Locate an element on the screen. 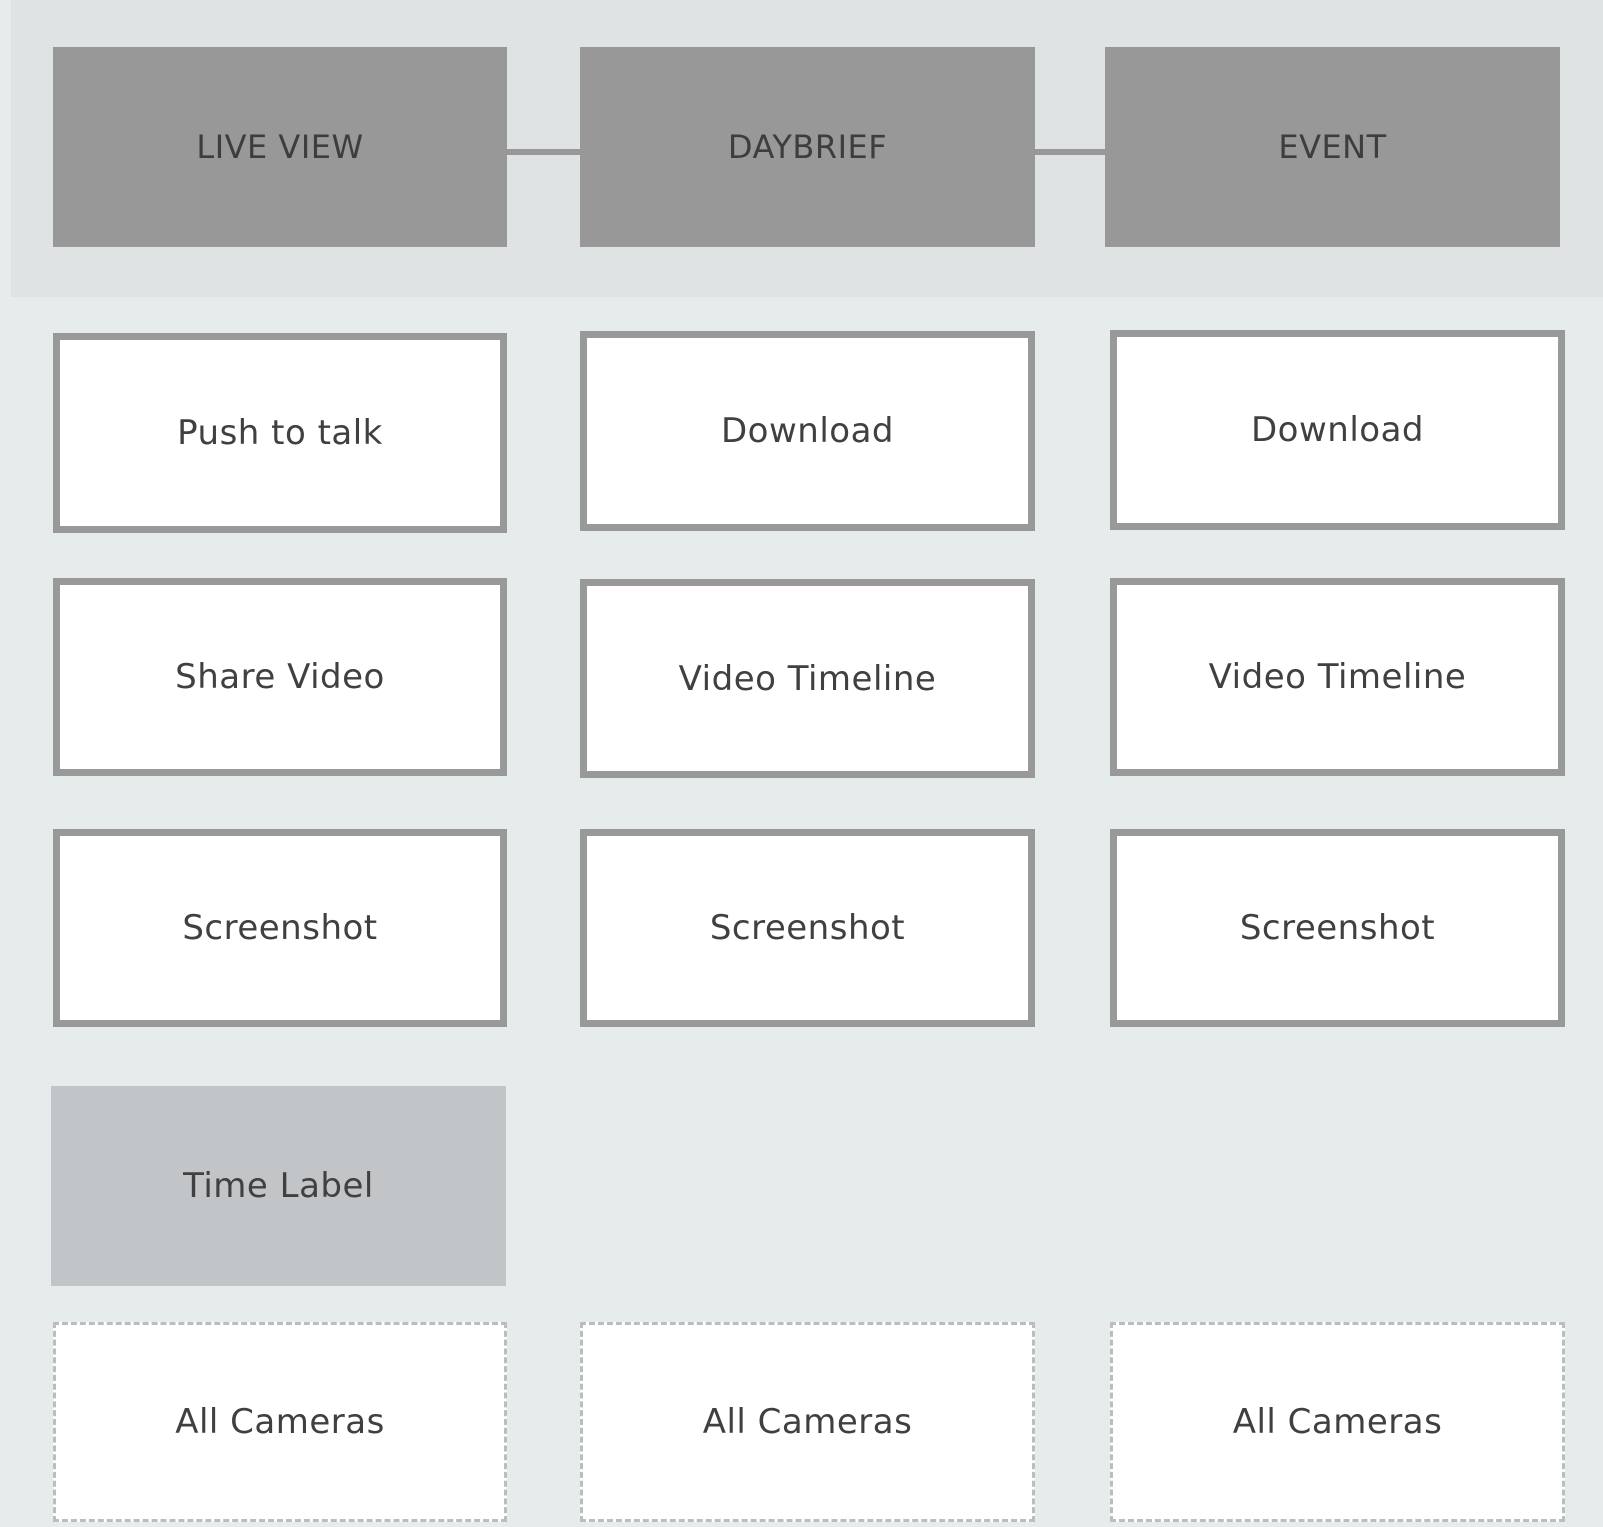  feature-push-to-talk: Push to talk is located at coordinates (280, 433).